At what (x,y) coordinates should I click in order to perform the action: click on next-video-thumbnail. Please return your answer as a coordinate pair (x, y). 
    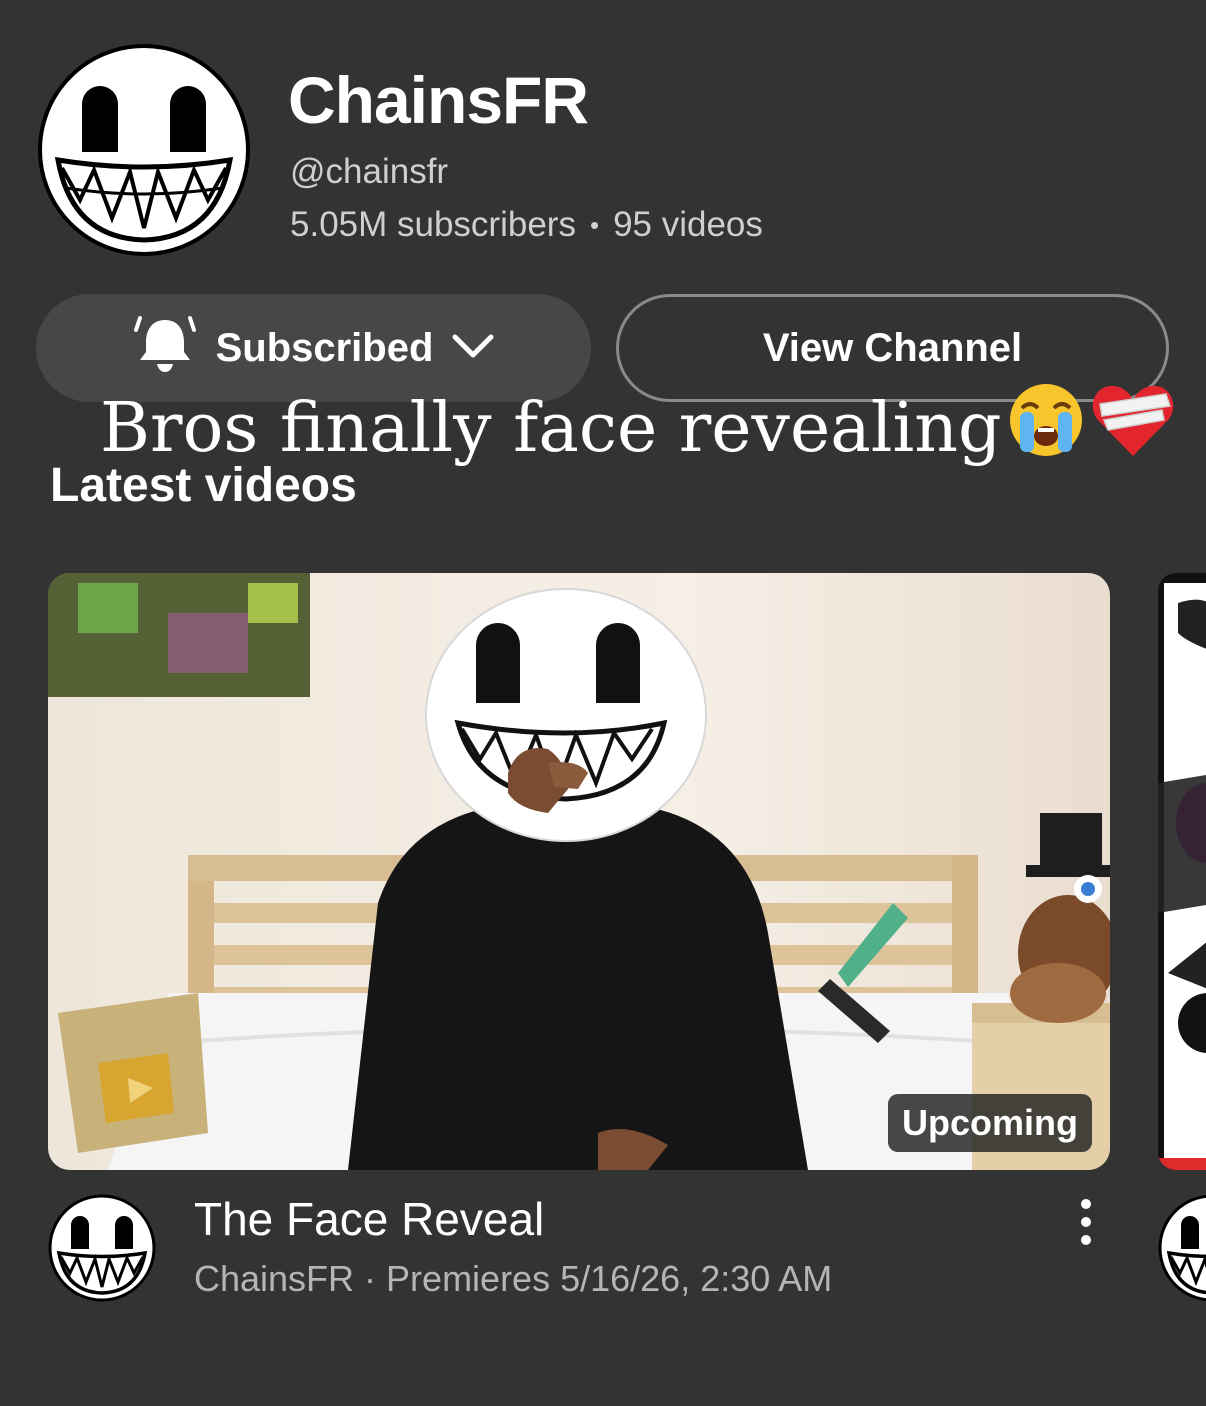
    Looking at the image, I should click on (1182, 871).